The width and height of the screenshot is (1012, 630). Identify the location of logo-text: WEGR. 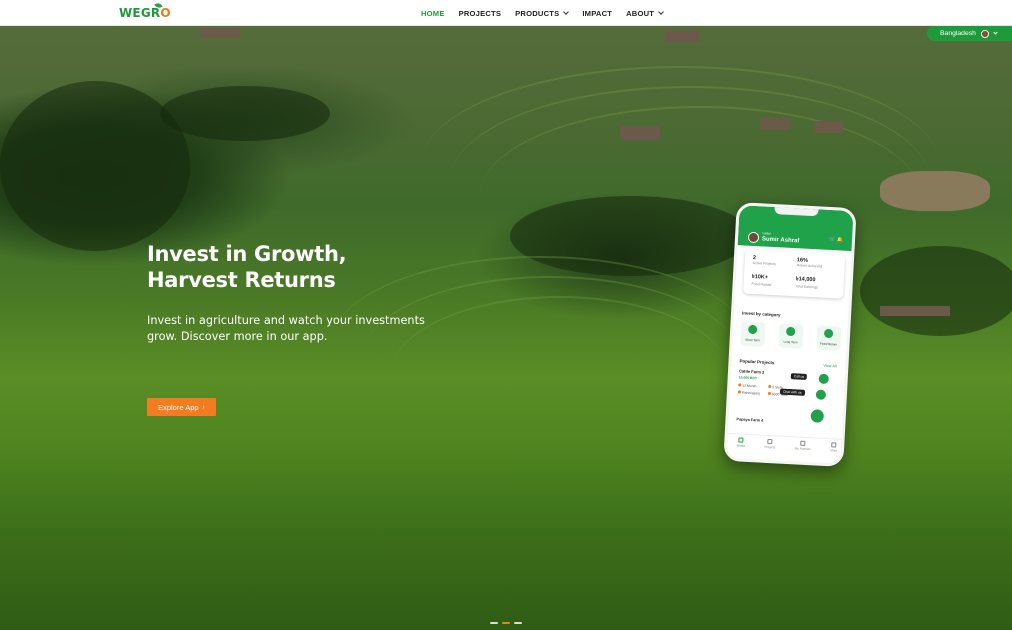
(140, 13).